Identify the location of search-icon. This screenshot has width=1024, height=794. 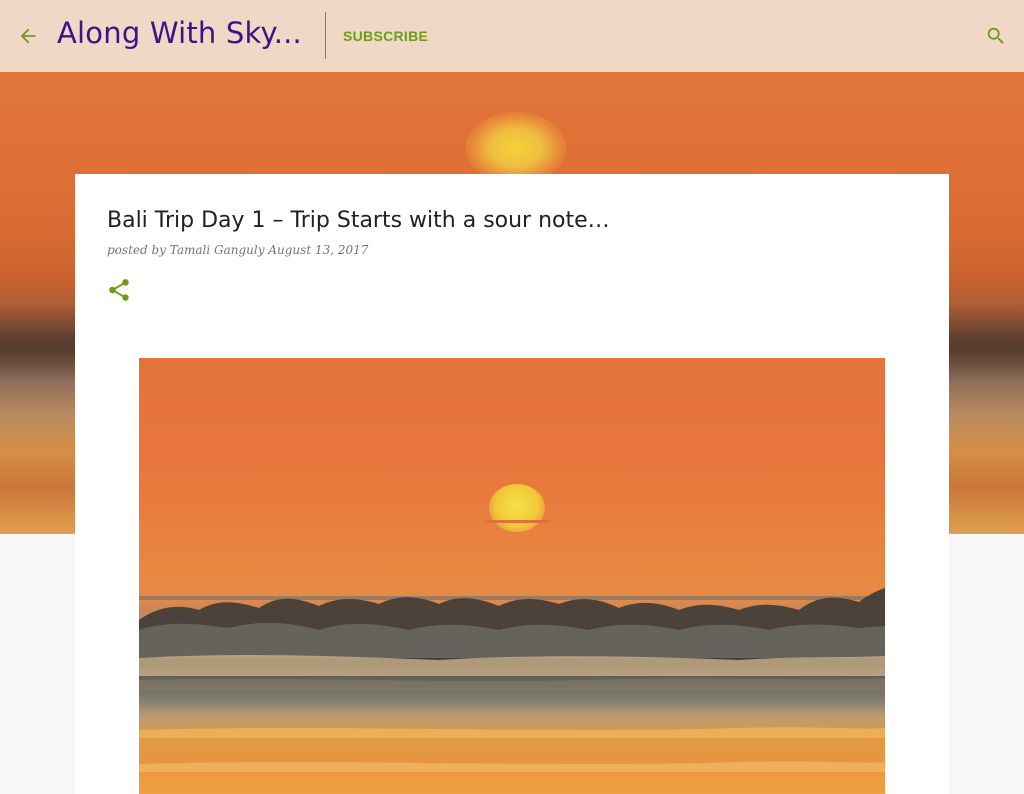
(995, 35).